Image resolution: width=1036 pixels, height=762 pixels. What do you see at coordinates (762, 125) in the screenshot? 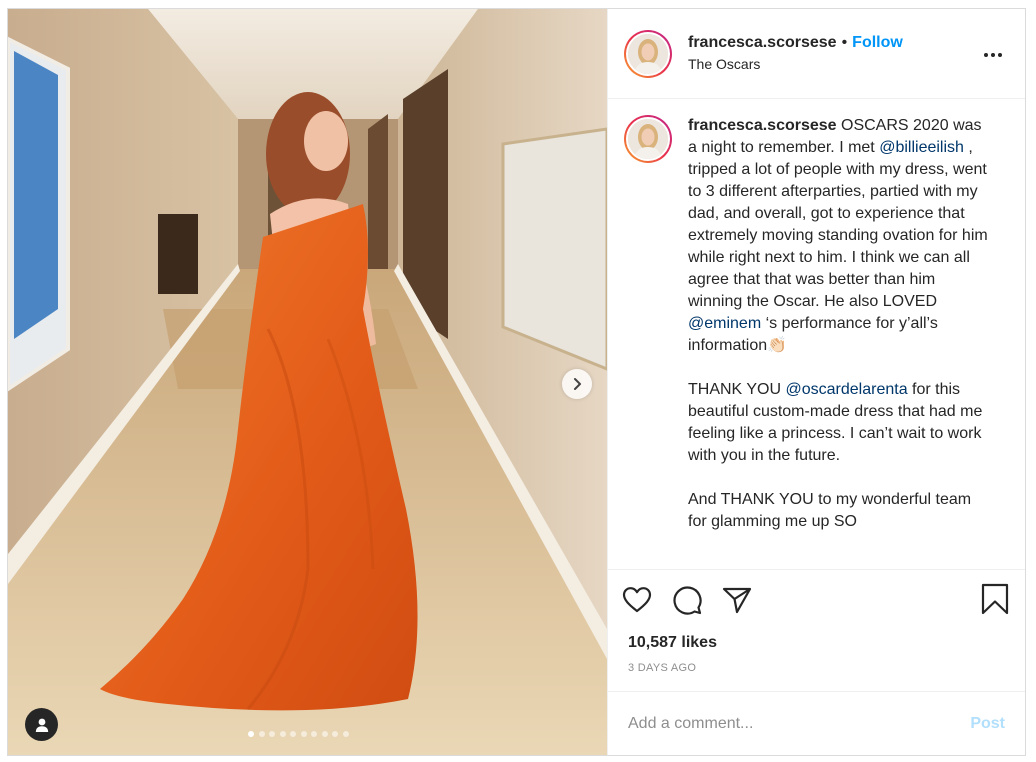
I see `caption-username: francesca.scorsese` at bounding box center [762, 125].